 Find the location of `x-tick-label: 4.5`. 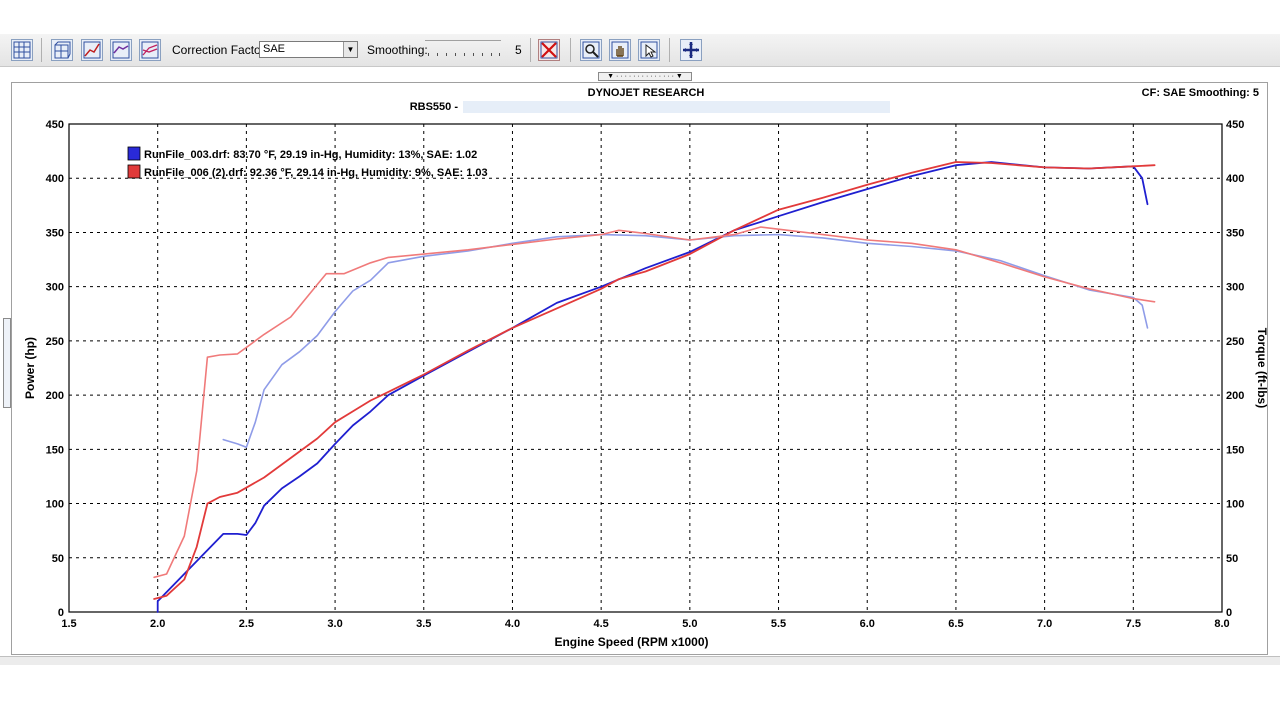

x-tick-label: 4.5 is located at coordinates (601, 624).